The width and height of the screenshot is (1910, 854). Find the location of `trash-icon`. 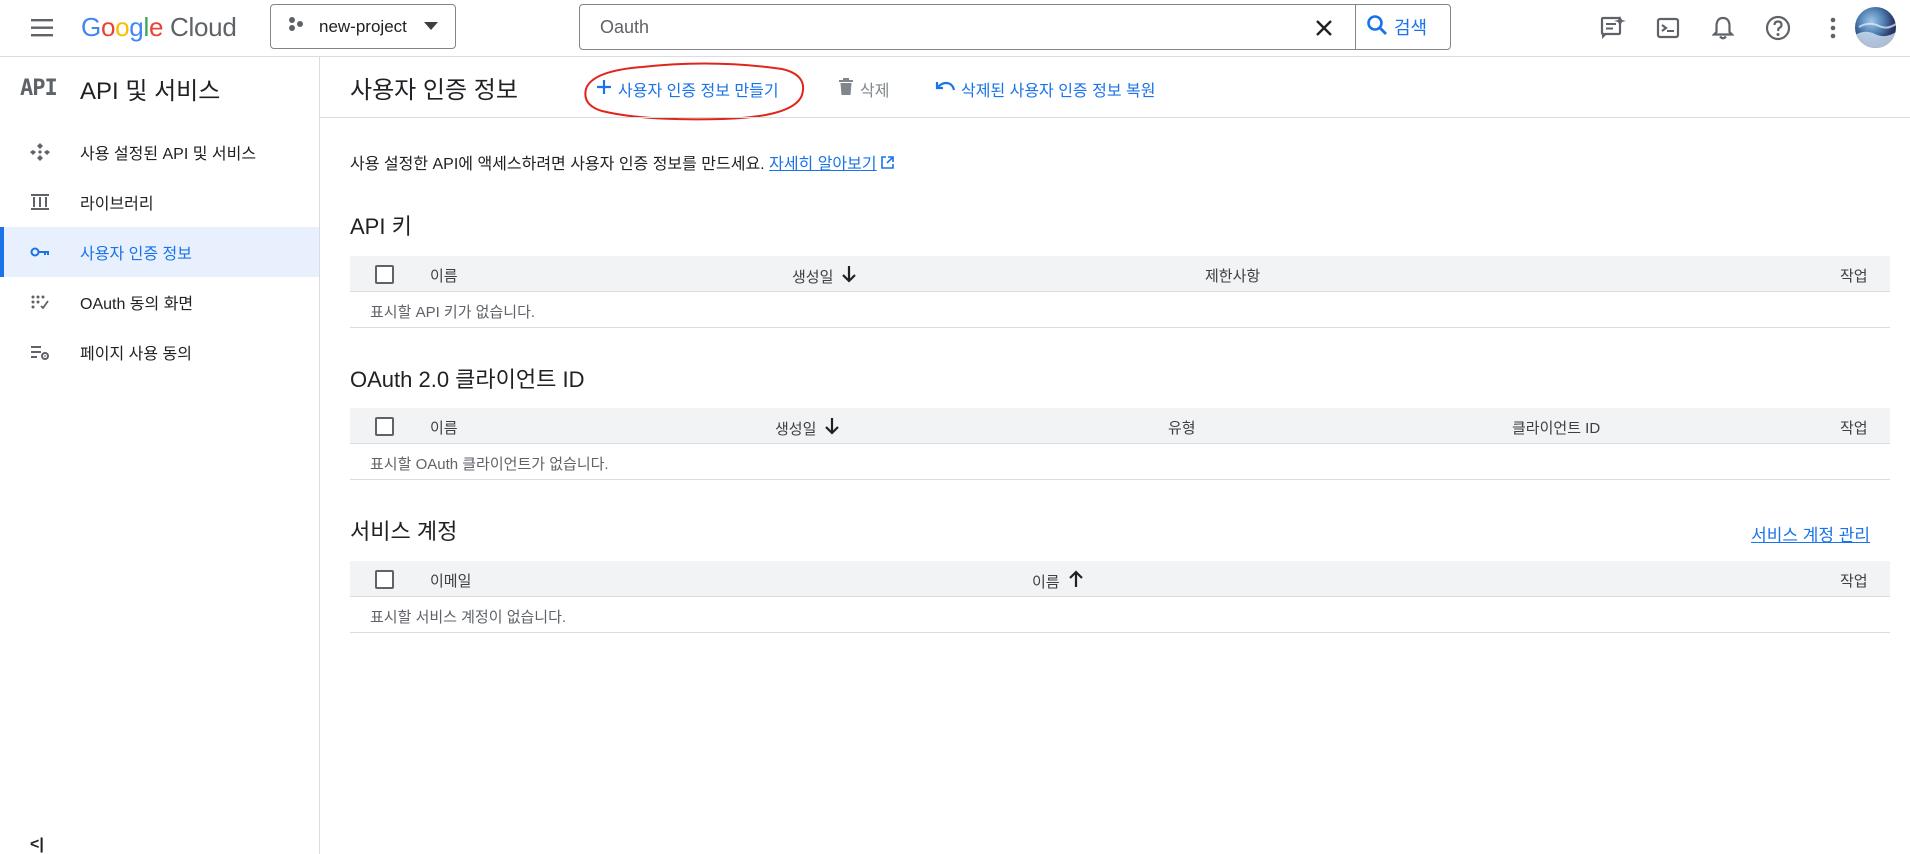

trash-icon is located at coordinates (846, 89).